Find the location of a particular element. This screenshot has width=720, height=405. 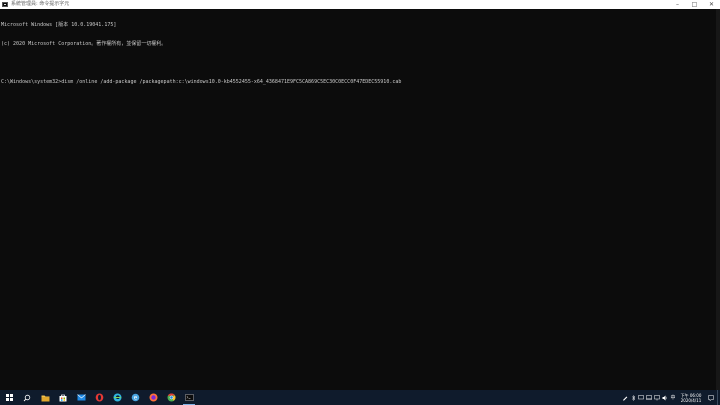

taskbar-edge is located at coordinates (117, 397).